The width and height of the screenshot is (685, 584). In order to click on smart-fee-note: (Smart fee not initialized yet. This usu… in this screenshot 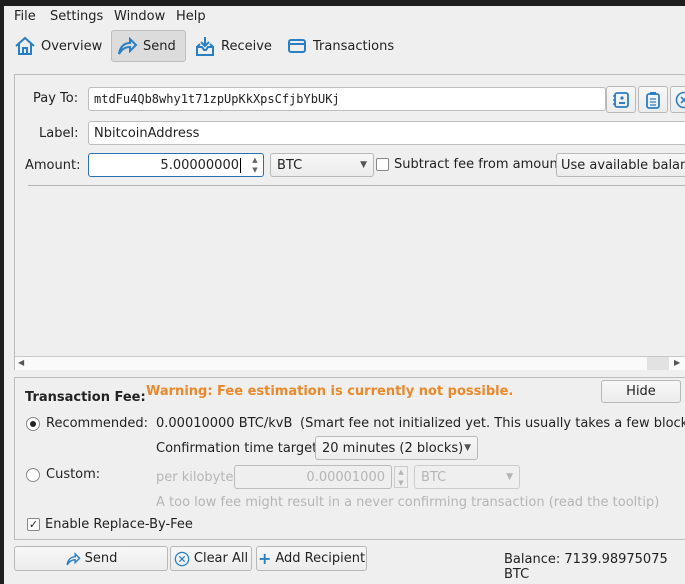, I will do `click(492, 423)`.